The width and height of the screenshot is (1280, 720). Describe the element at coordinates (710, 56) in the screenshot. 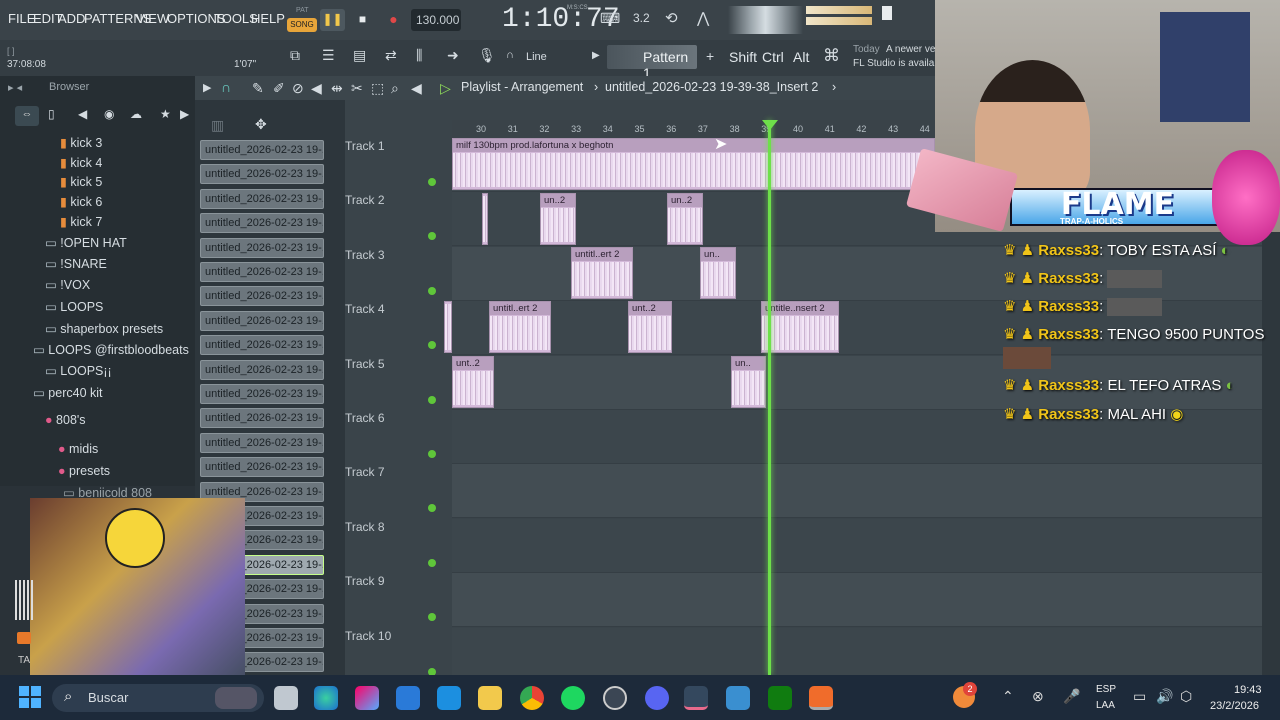

I see `add-pattern-icon: +` at that location.